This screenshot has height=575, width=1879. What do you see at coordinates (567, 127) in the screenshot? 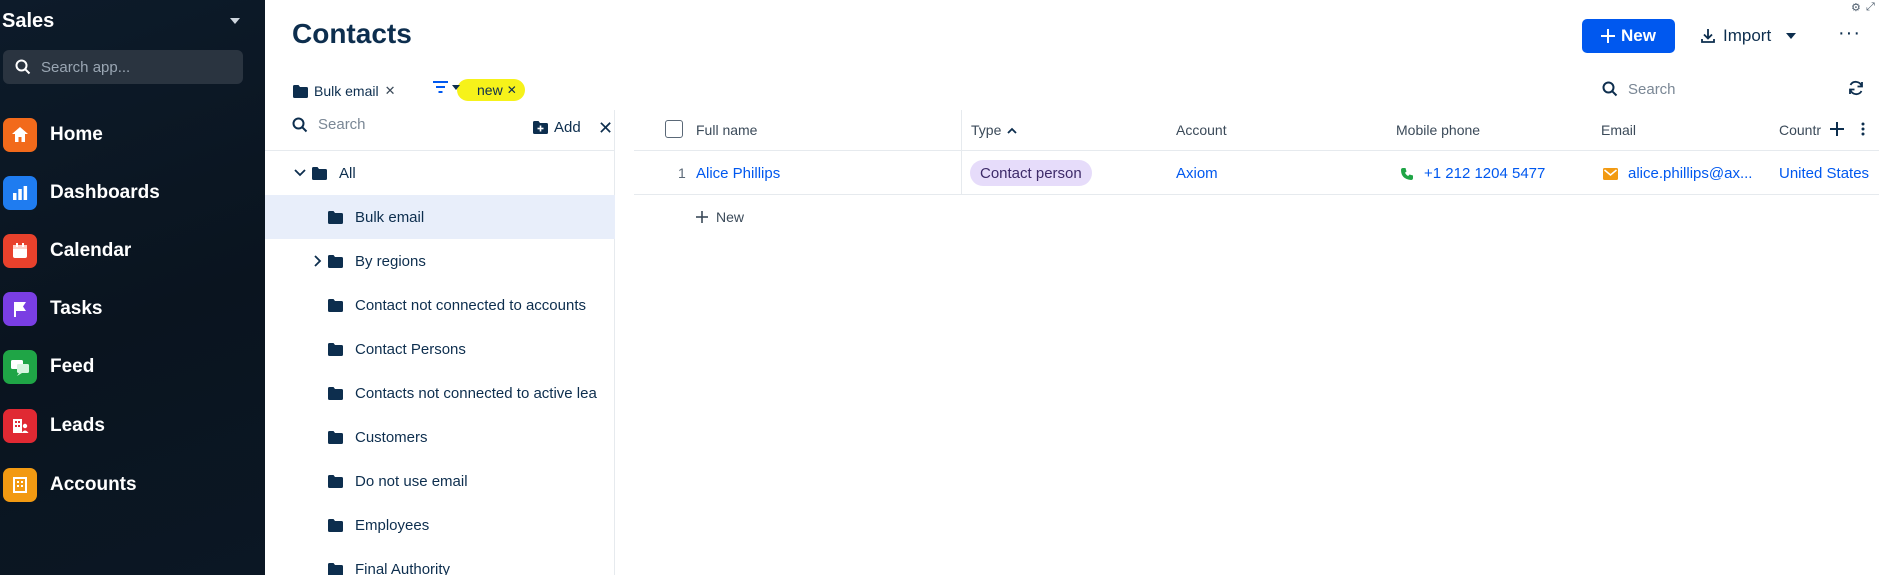
I see `add-folder-label: Add` at bounding box center [567, 127].